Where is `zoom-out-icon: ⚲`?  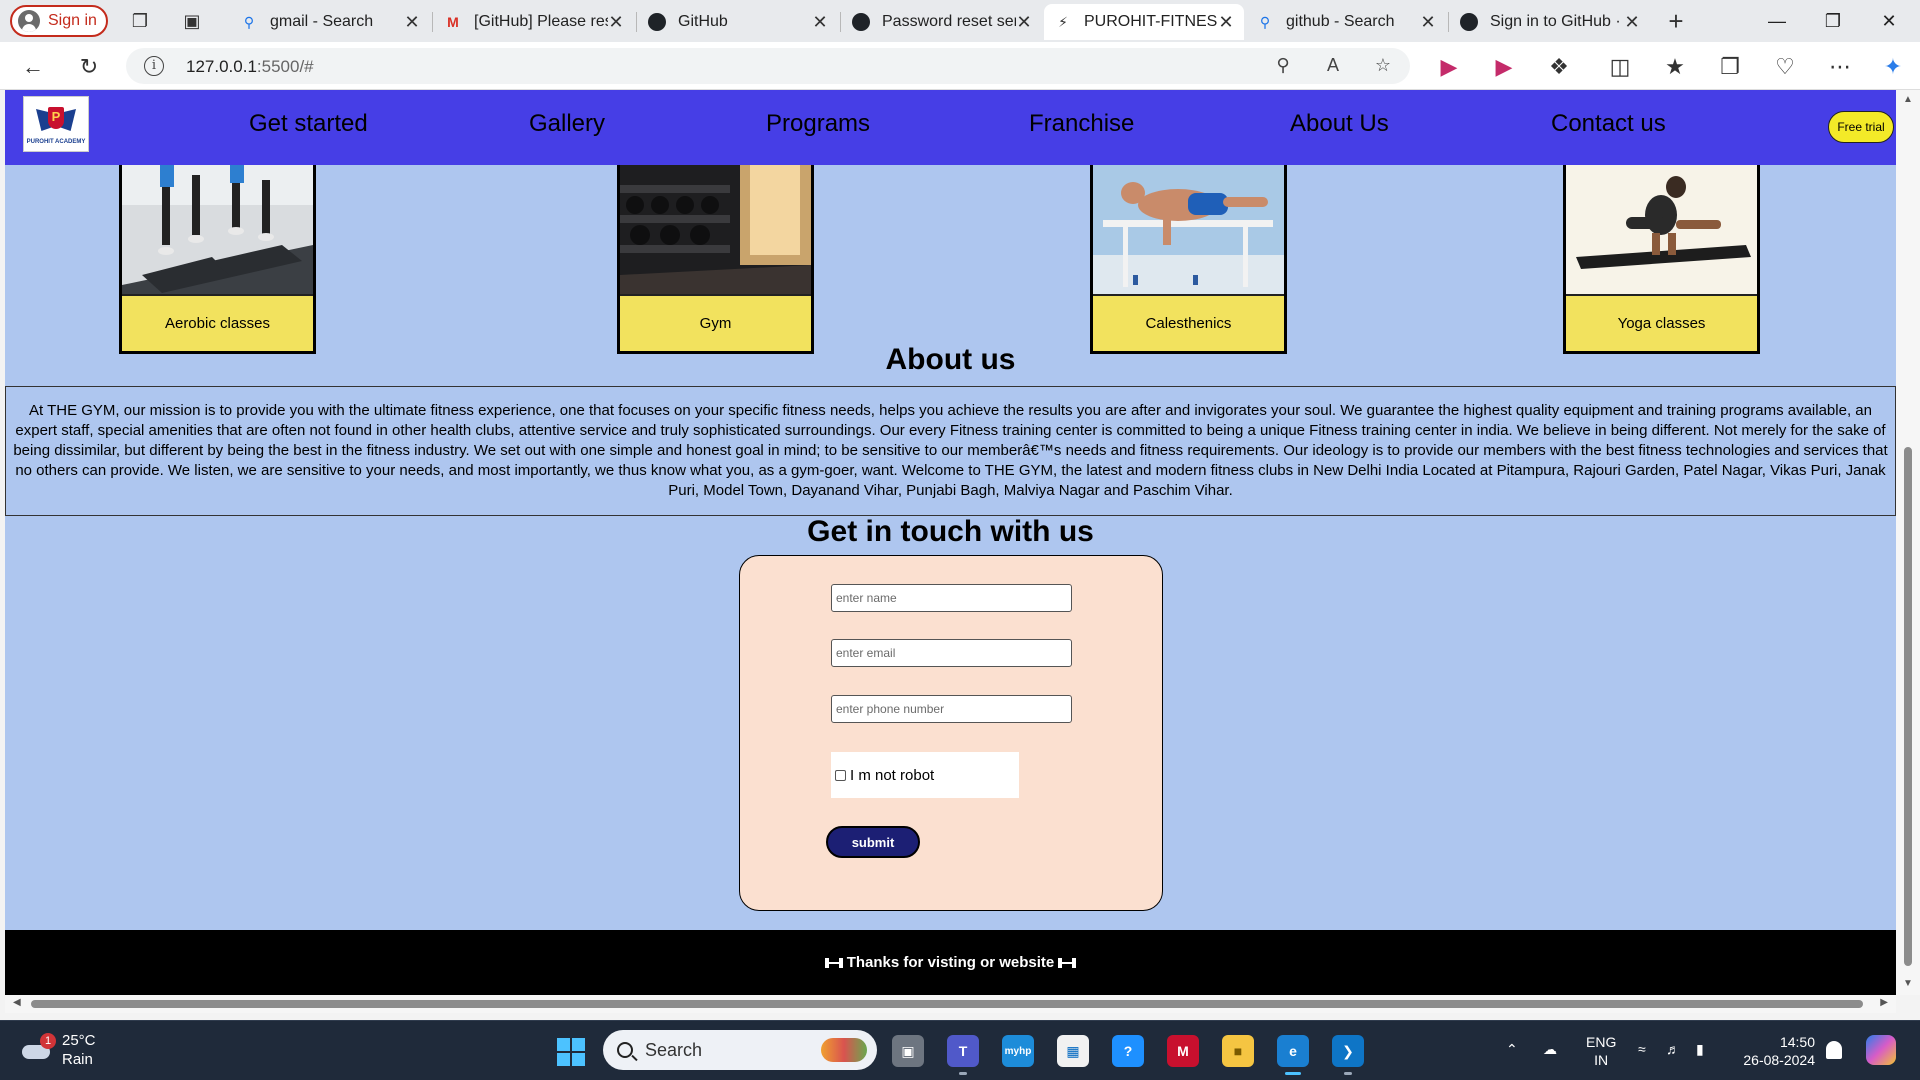
zoom-out-icon: ⚲ is located at coordinates (1283, 66).